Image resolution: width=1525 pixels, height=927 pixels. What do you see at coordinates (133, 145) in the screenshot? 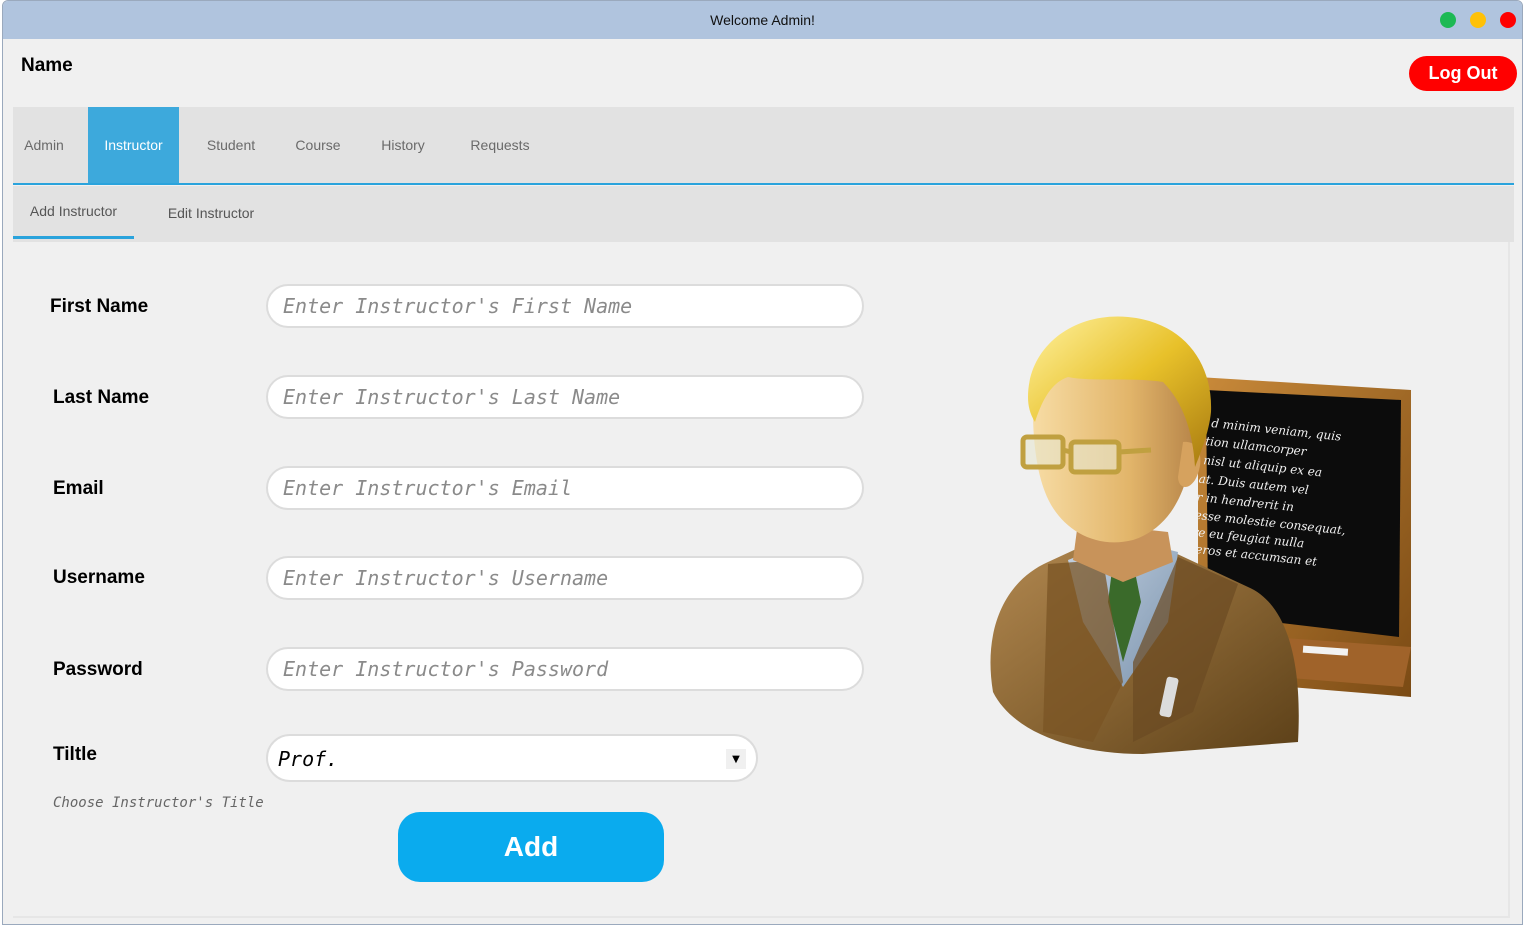
I see `tab-instructor: Instructor` at bounding box center [133, 145].